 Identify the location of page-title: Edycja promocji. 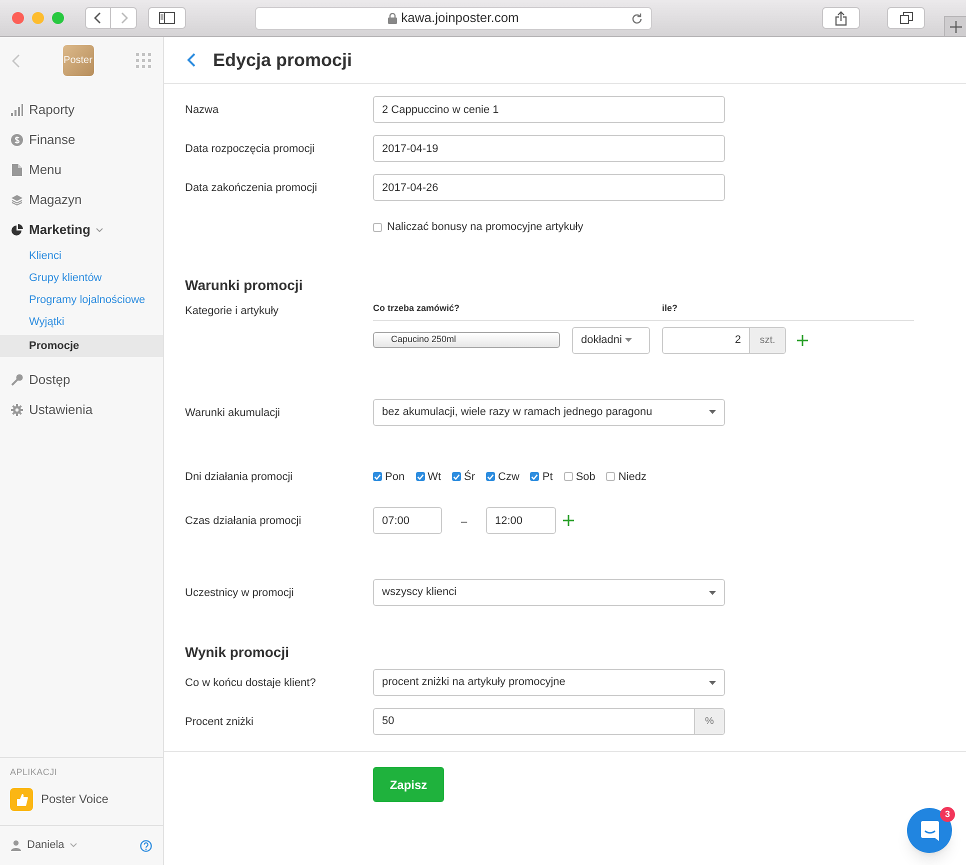
(282, 60).